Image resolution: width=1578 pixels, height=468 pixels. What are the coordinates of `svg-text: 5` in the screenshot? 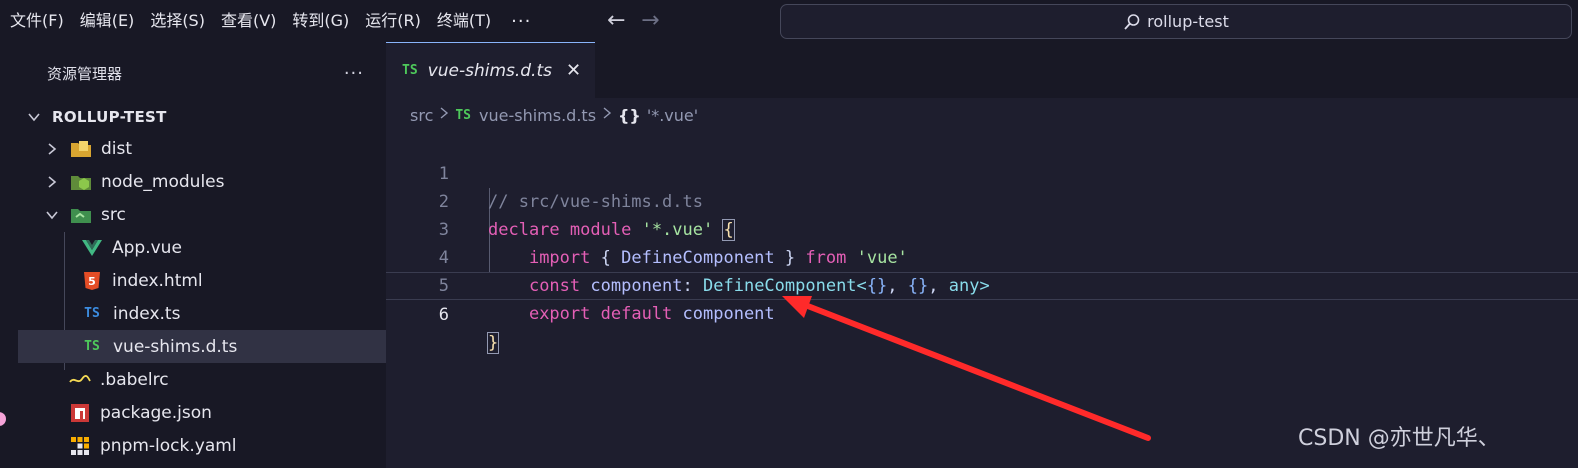 It's located at (92, 281).